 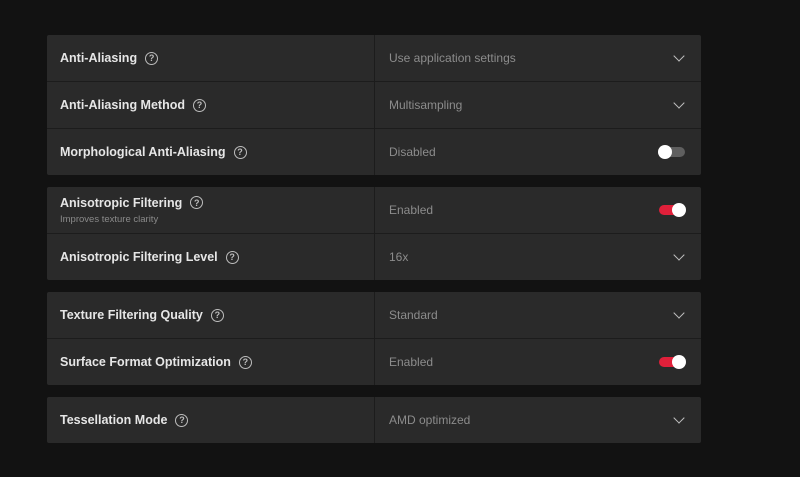 What do you see at coordinates (537, 420) in the screenshot?
I see `tessellation-mode-dropdown: AMD optimized` at bounding box center [537, 420].